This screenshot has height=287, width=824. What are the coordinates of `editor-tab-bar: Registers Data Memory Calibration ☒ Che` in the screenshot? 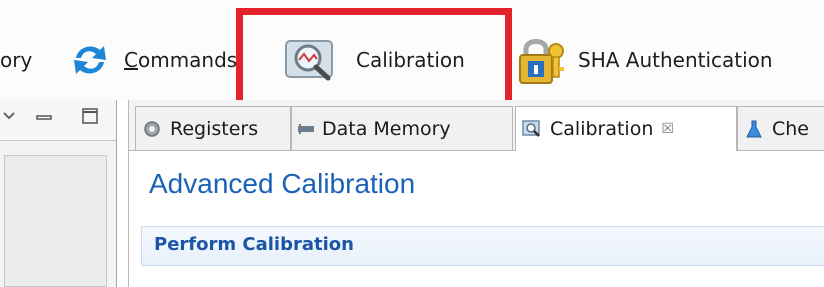 It's located at (476, 125).